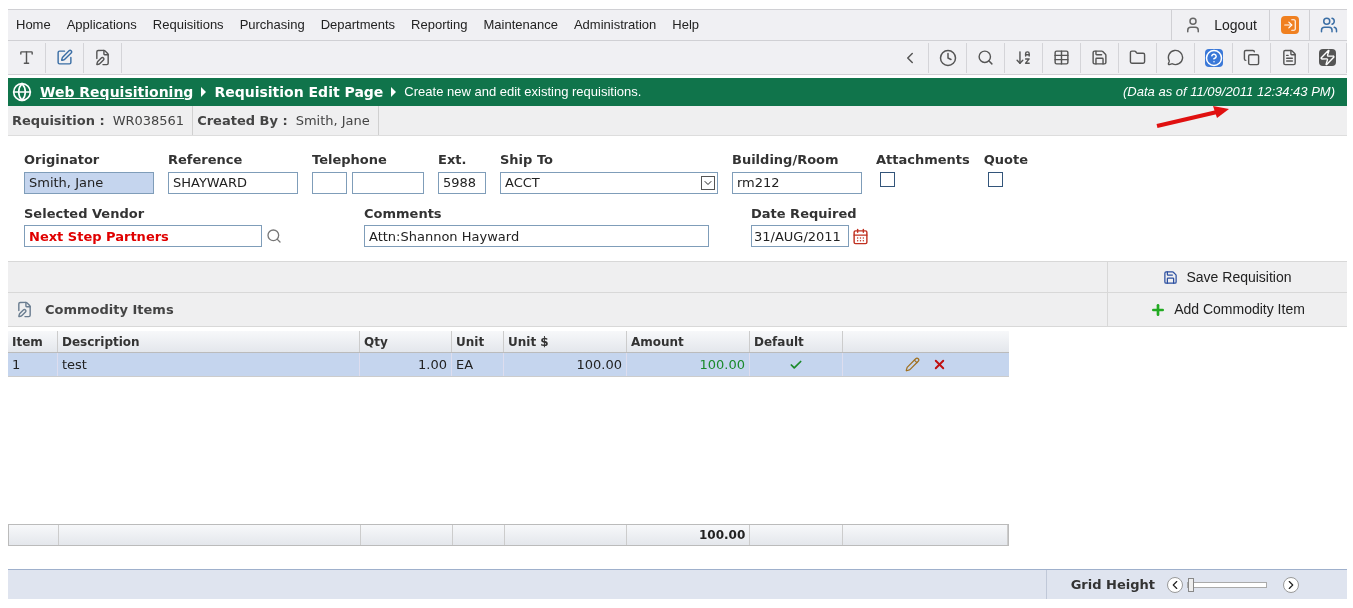  What do you see at coordinates (797, 182) in the screenshot?
I see `text-field: rm212` at bounding box center [797, 182].